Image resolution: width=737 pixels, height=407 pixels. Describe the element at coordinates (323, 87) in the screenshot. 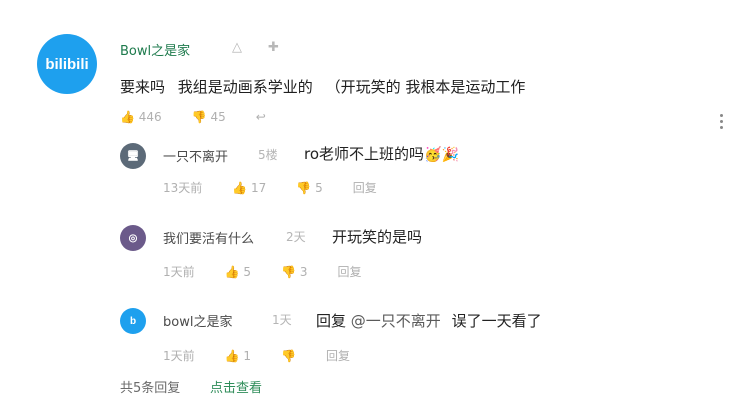

I see `comment-text: 要来吗 我组是动画系学业的 （开玩笑的 我根本是运动工作` at that location.